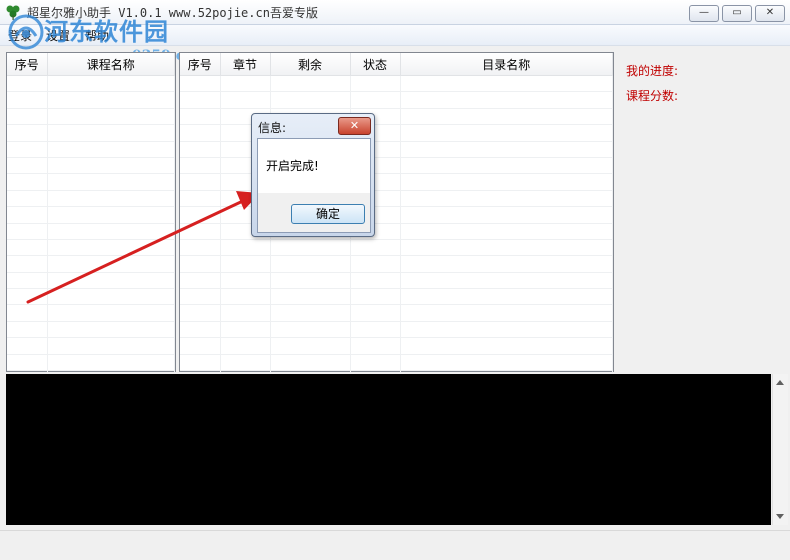  What do you see at coordinates (58, 35) in the screenshot?
I see `menu-settings: 设置` at bounding box center [58, 35].